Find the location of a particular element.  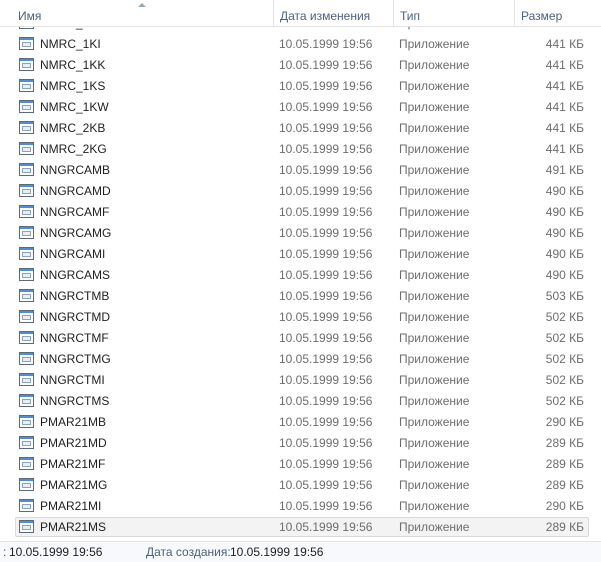

file-name: NMRC_2KB is located at coordinates (73, 128).